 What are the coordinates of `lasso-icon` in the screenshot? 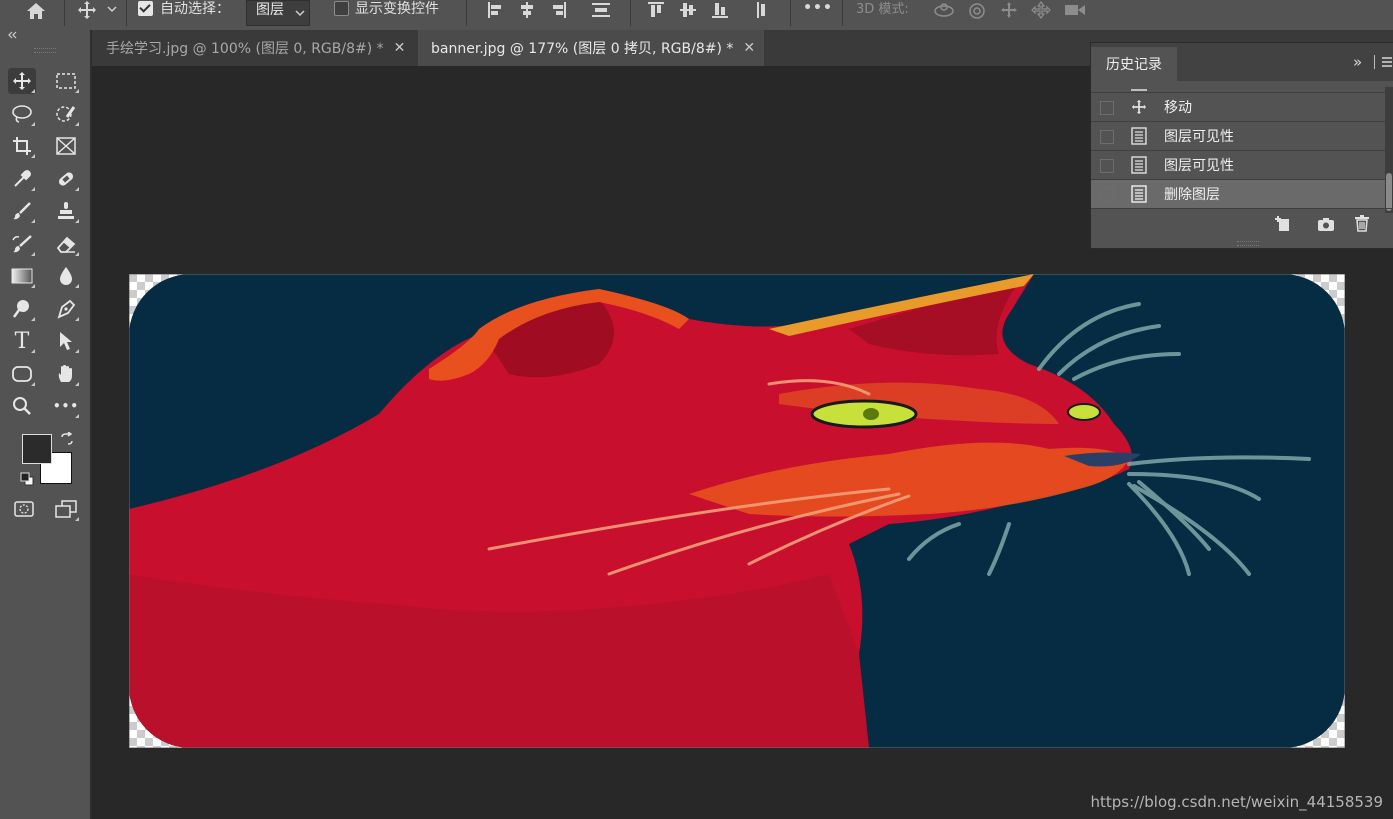 It's located at (22, 114).